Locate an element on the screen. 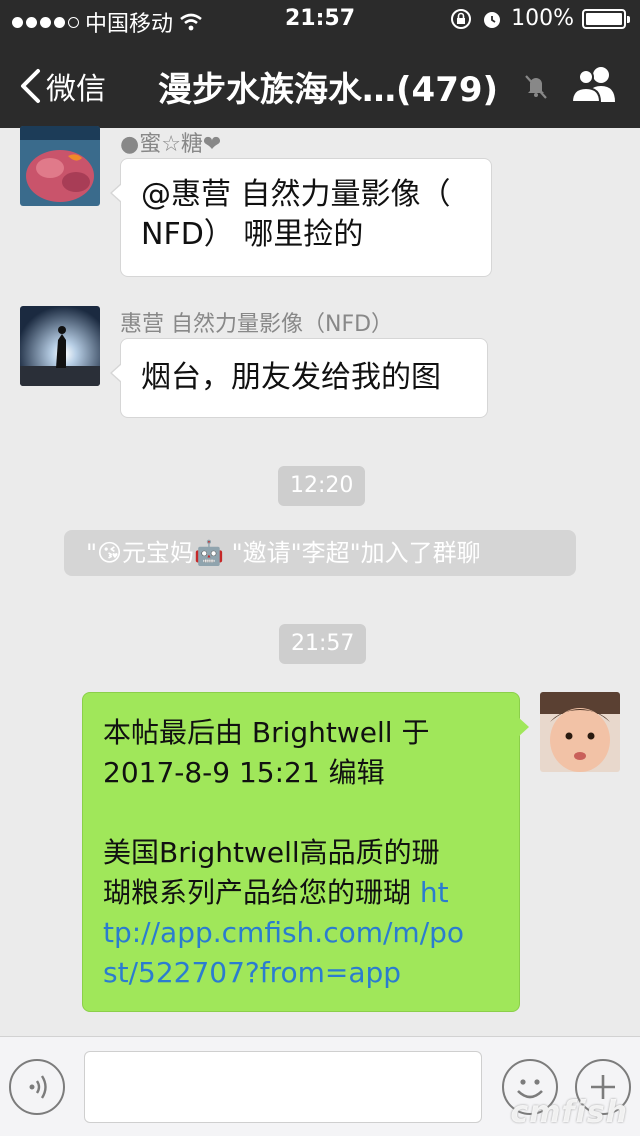 This screenshot has height=1136, width=640. battery-percent: 100% is located at coordinates (542, 18).